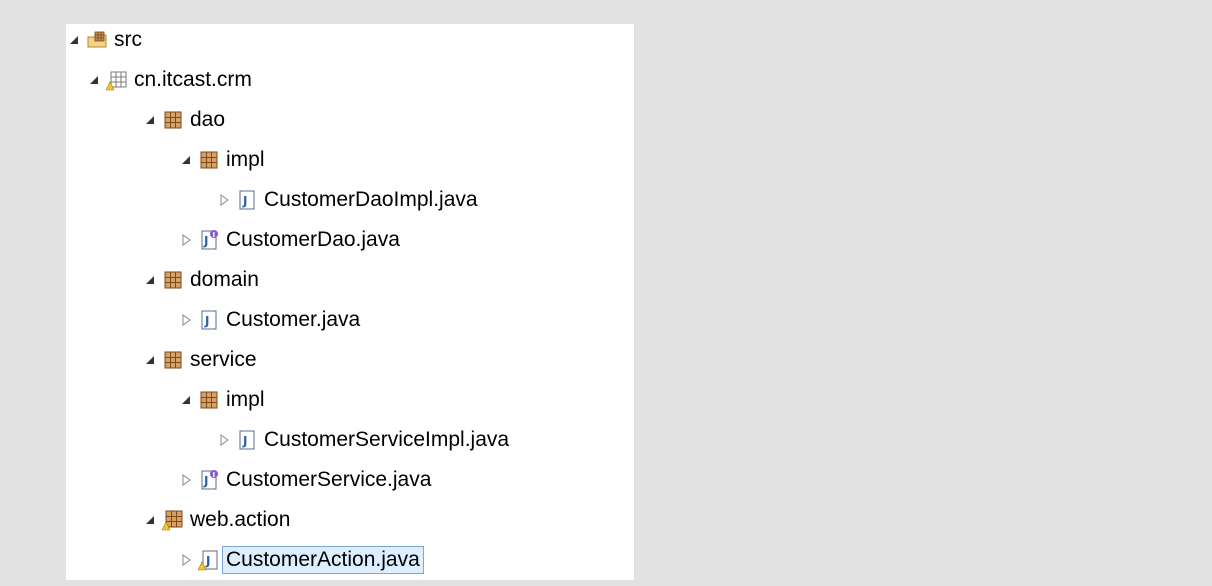 This screenshot has height=586, width=1212. I want to click on tree-item-customerservice: J I CustomerService.java, so click(304, 480).